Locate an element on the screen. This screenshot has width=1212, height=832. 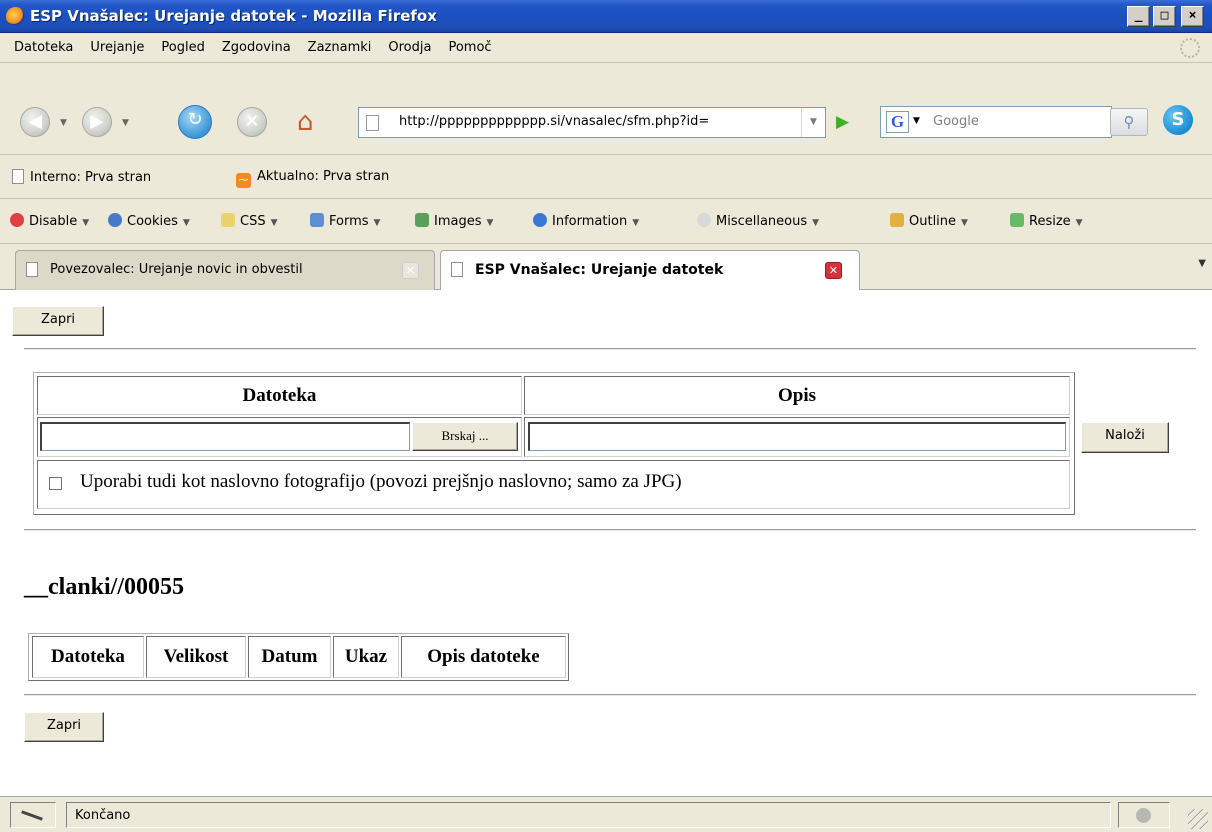
rss-icon: ⁓ is located at coordinates (243, 180).